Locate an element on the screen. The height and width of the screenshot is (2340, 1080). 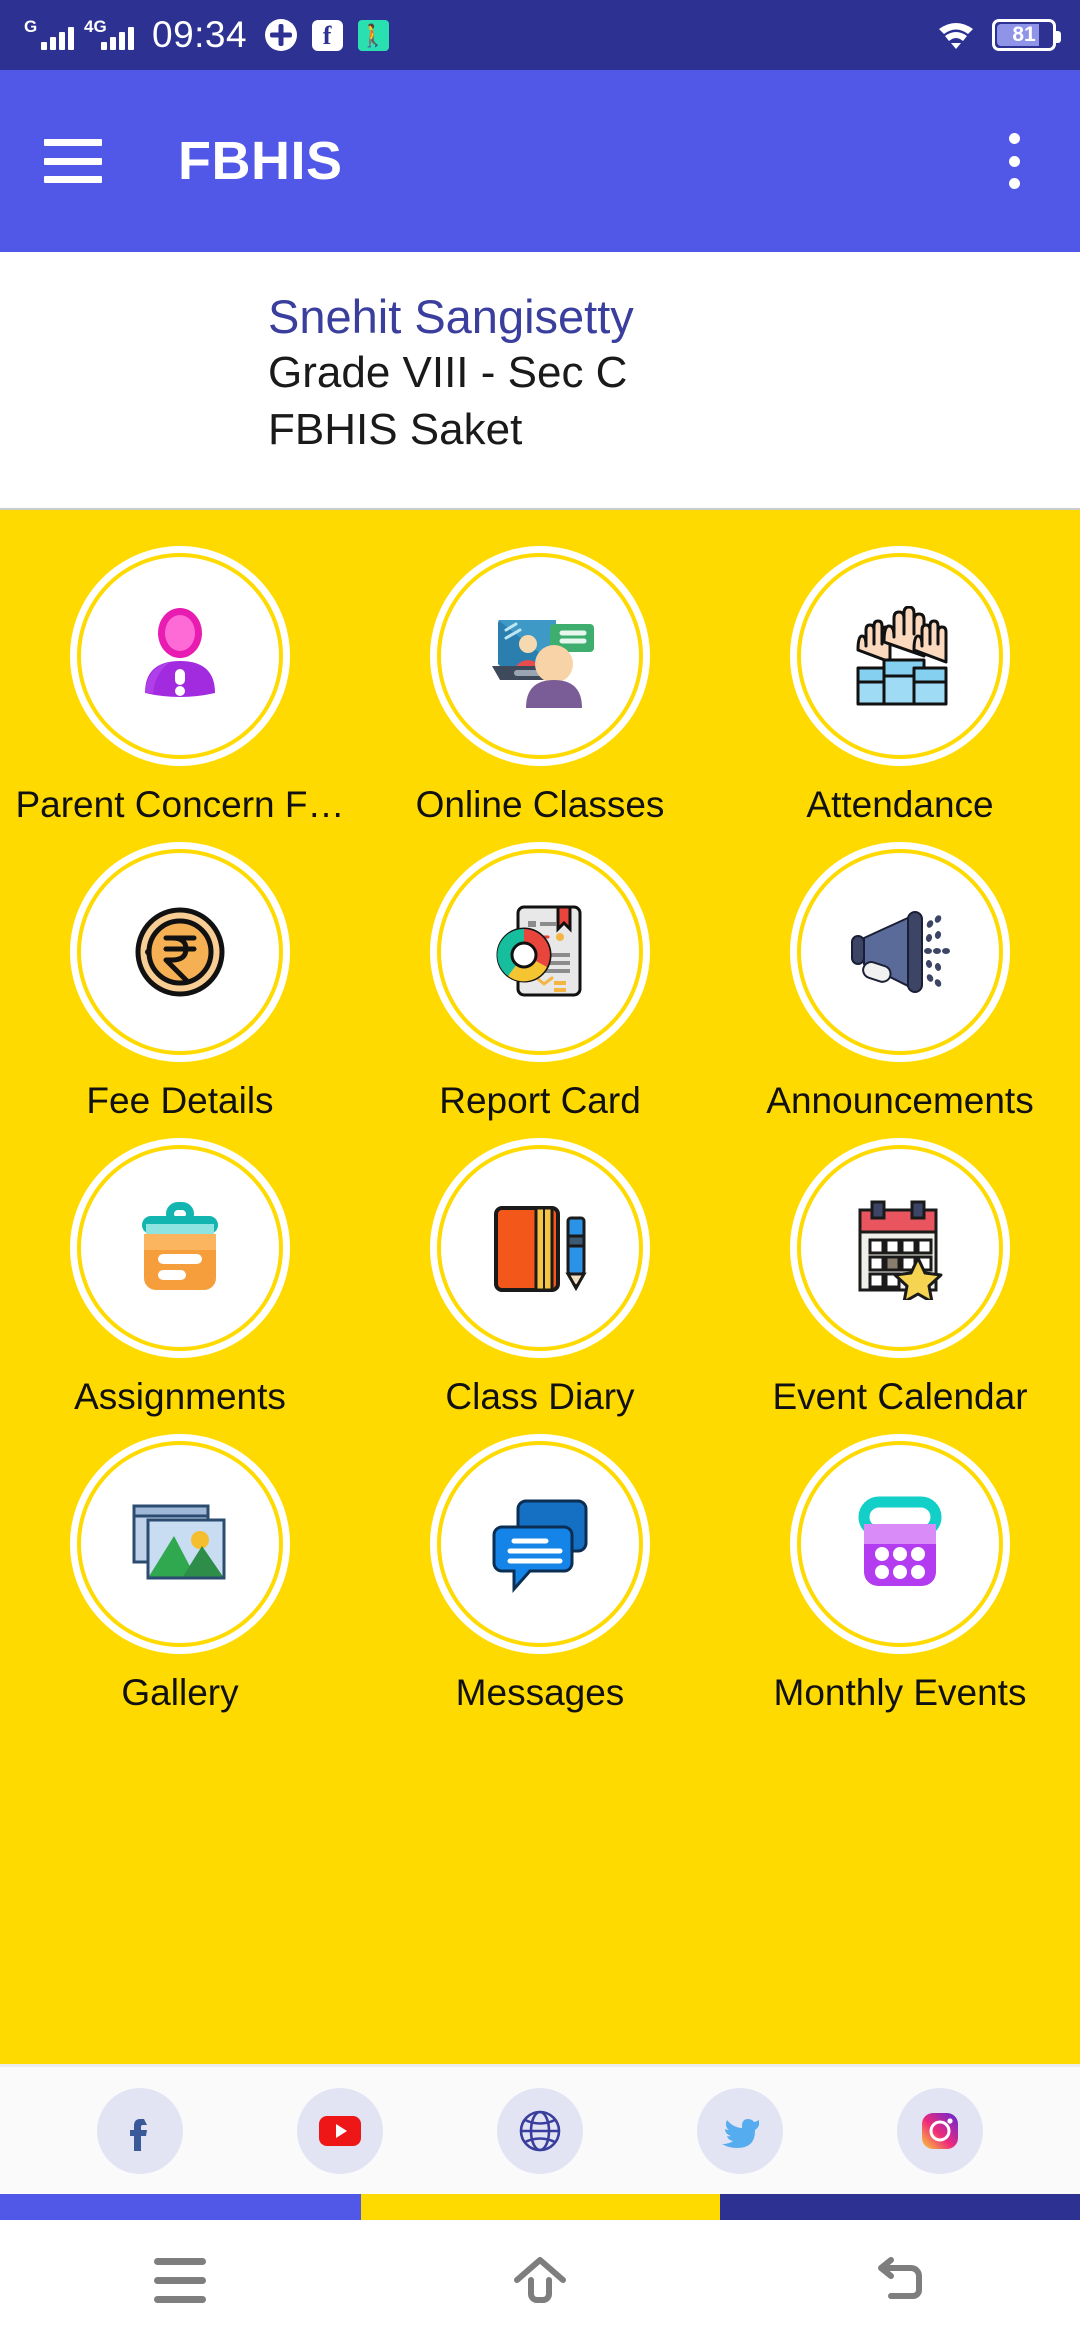
tile-report-card: Report Card is located at coordinates (540, 977).